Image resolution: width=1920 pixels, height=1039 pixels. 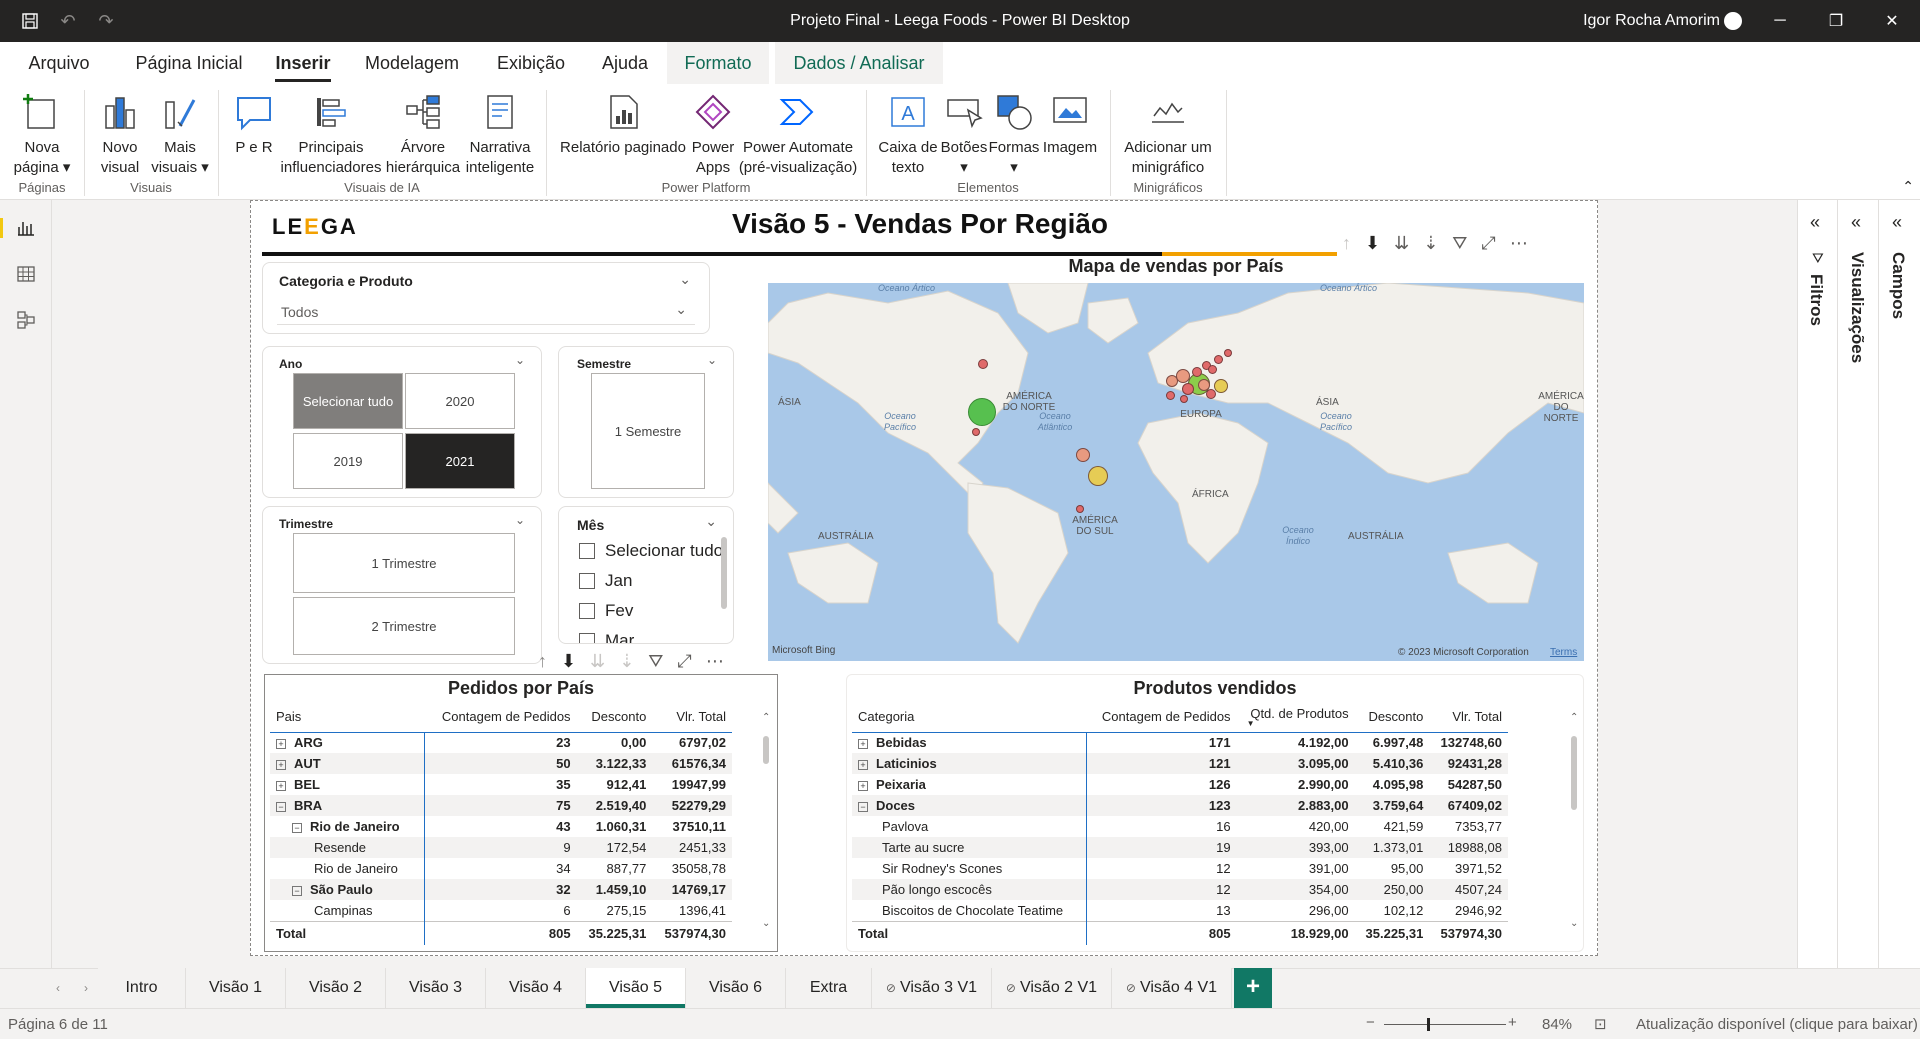 What do you see at coordinates (932, 988) in the screenshot?
I see `page-tab: ⊘ Visão 3 V1` at bounding box center [932, 988].